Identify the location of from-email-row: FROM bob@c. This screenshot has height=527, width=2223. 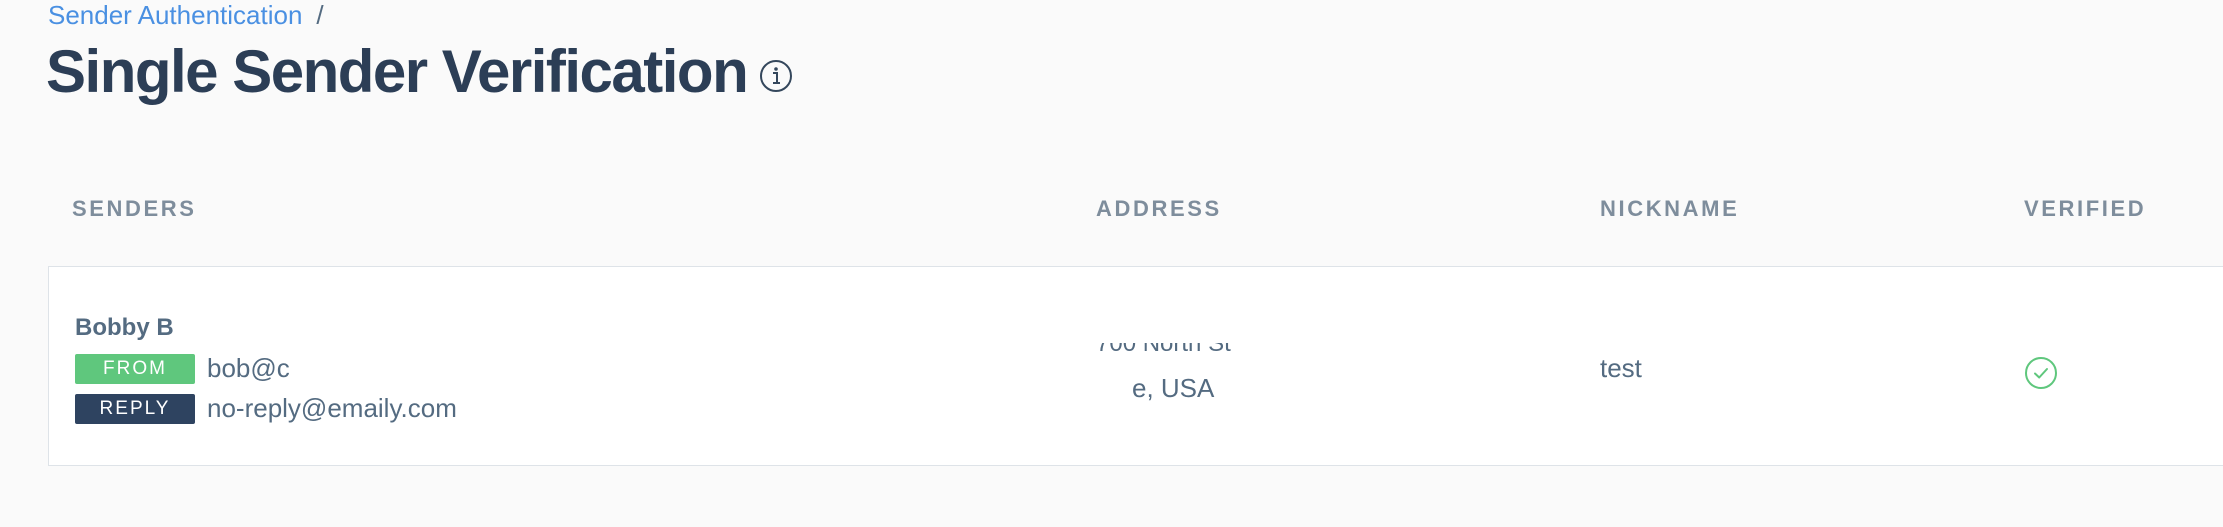
(182, 368).